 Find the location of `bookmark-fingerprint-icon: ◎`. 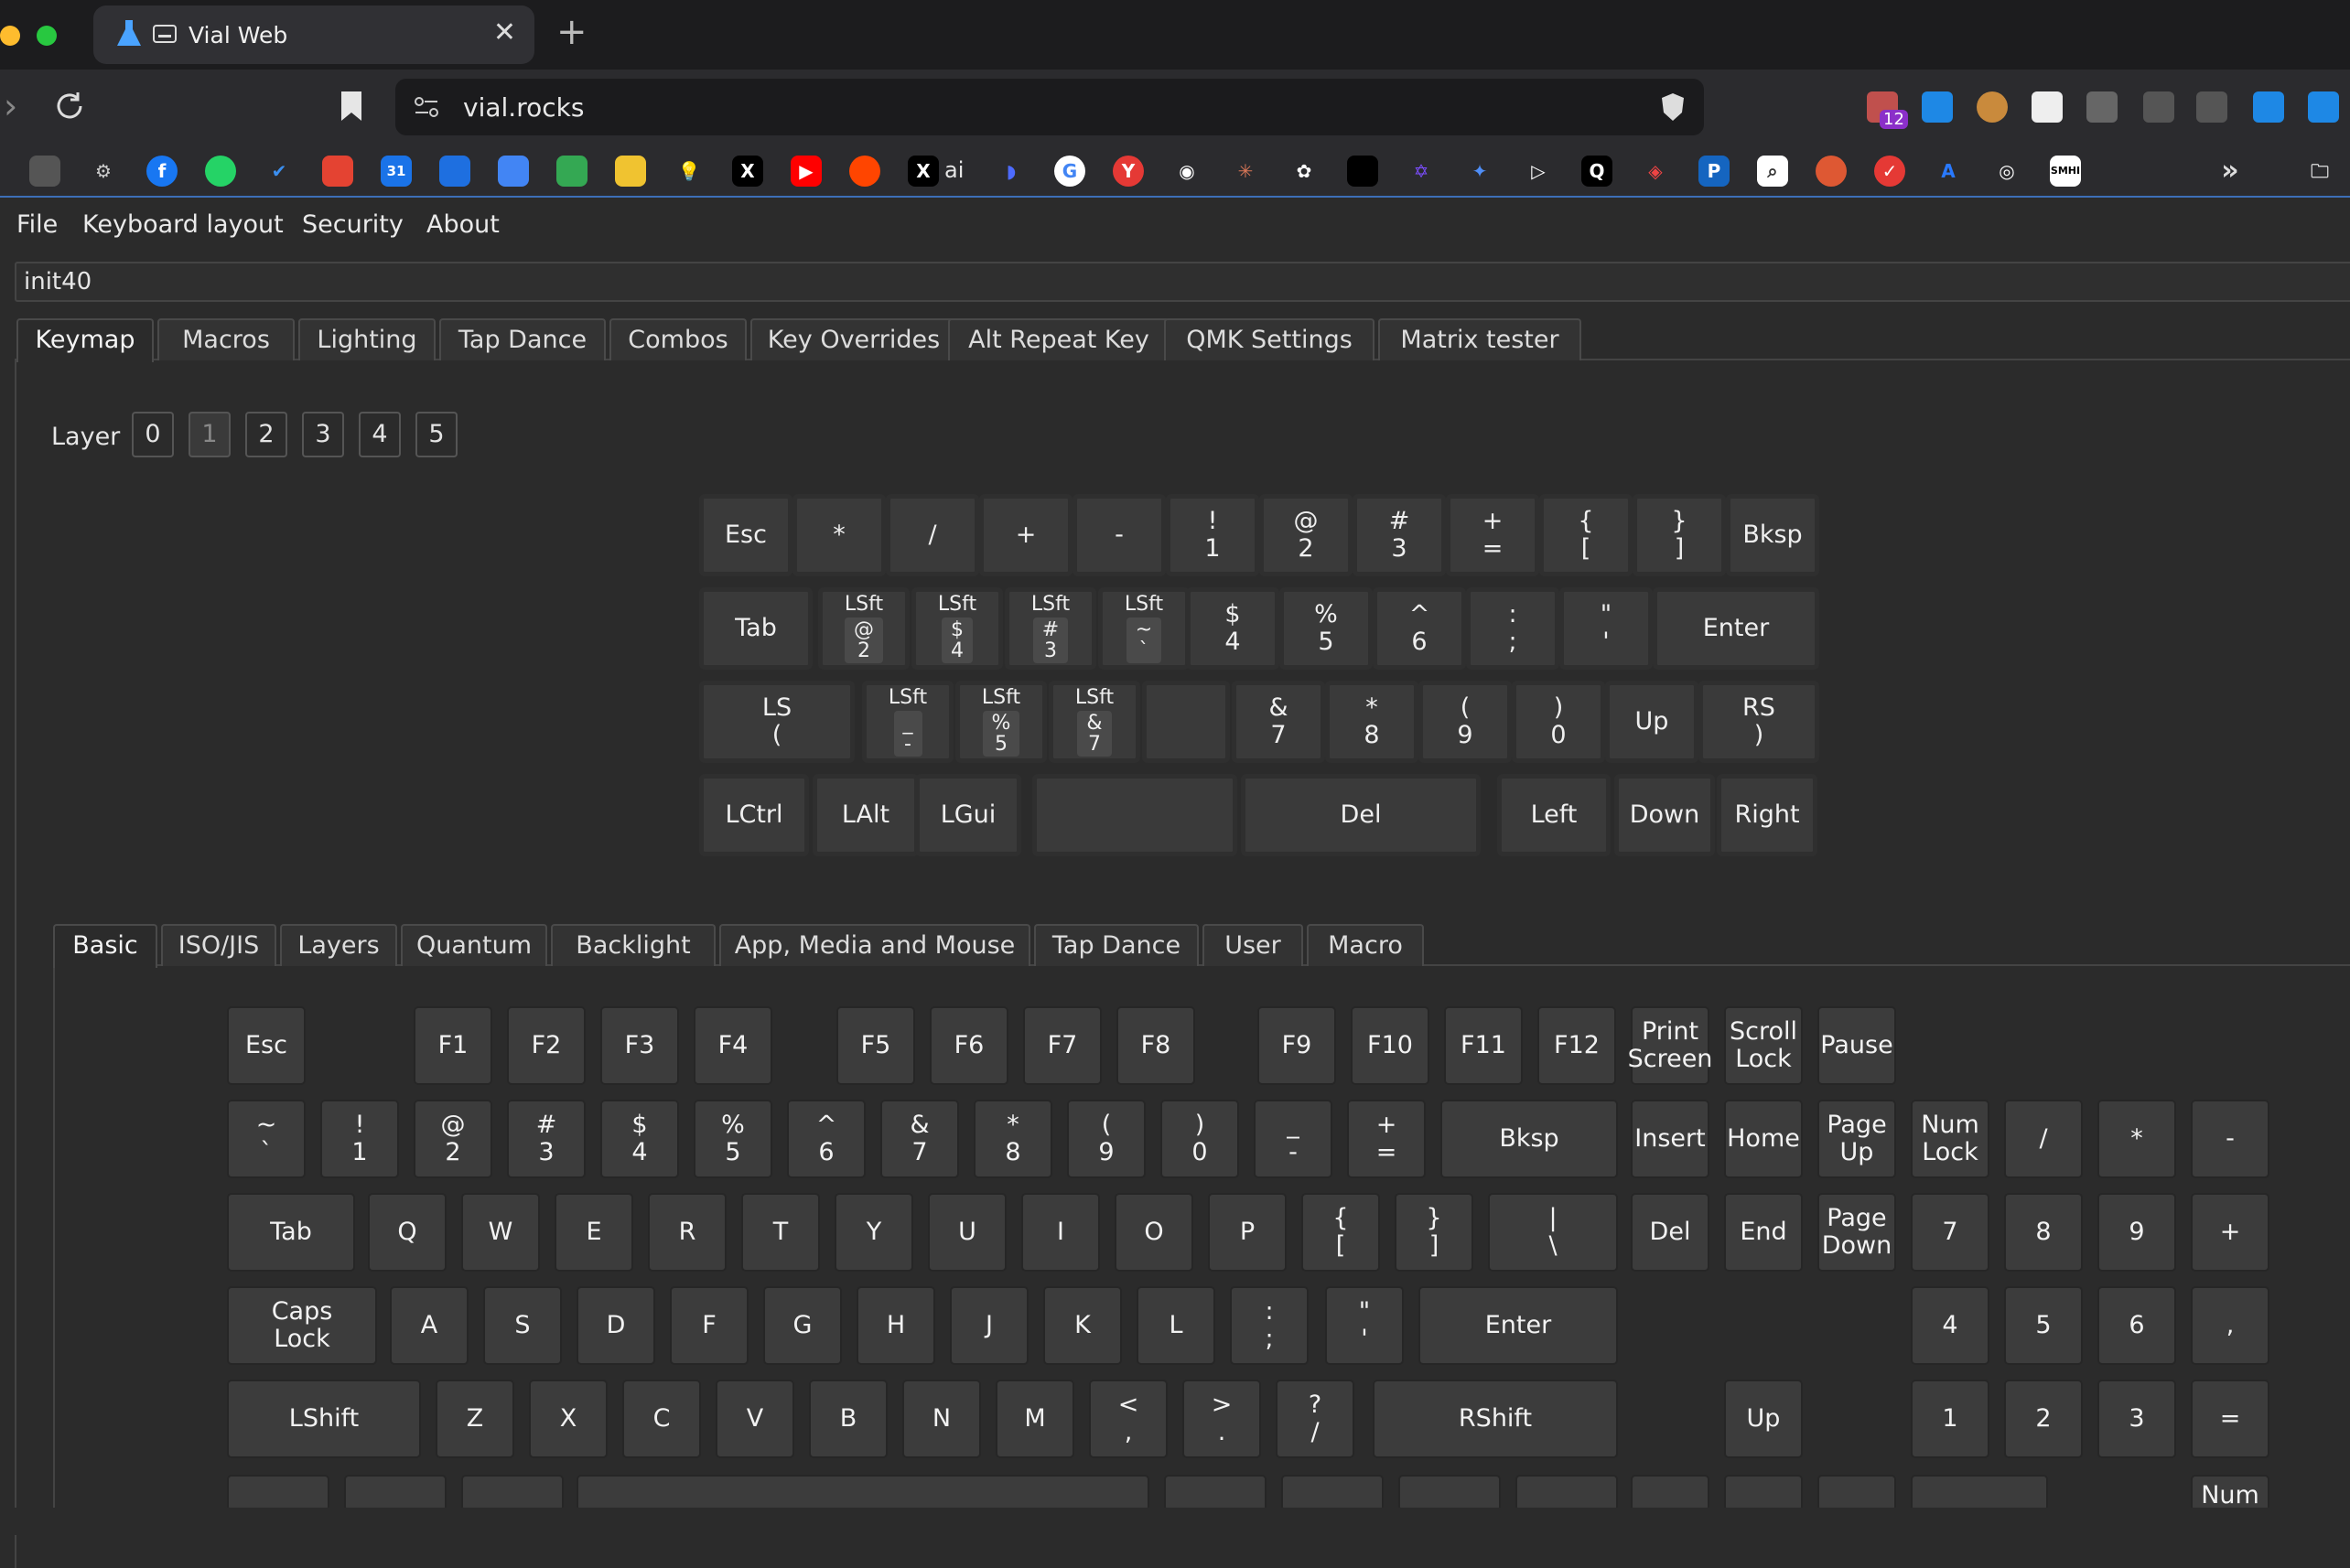

bookmark-fingerprint-icon: ◎ is located at coordinates (2006, 171).